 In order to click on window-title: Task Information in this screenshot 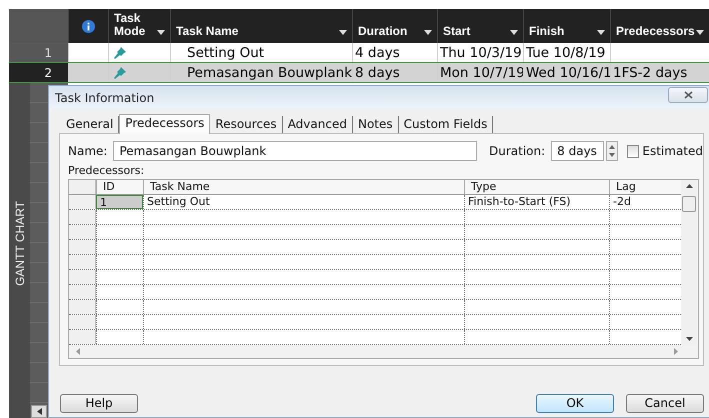, I will do `click(104, 98)`.